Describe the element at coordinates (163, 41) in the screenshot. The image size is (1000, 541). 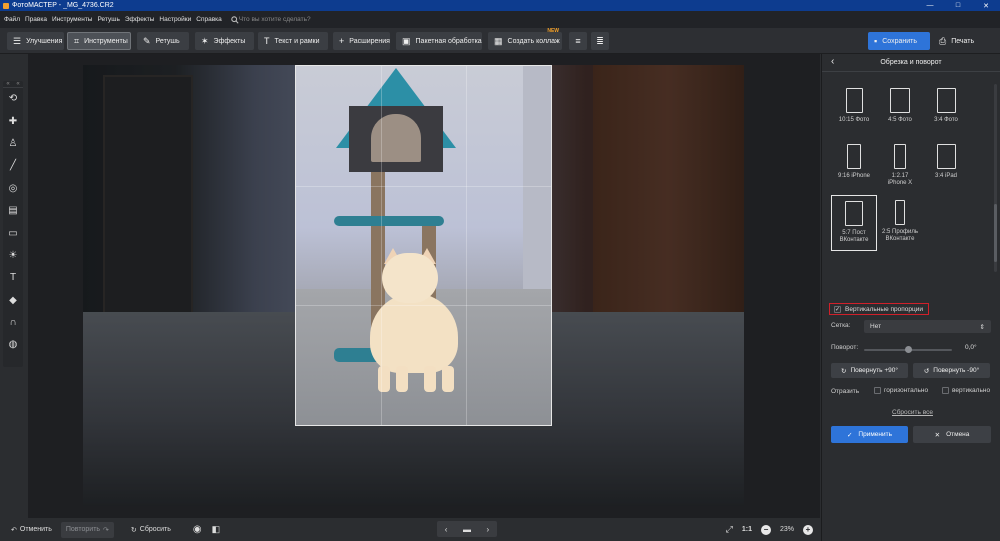
I see `tab-retouch: ✎ Ретушь` at that location.